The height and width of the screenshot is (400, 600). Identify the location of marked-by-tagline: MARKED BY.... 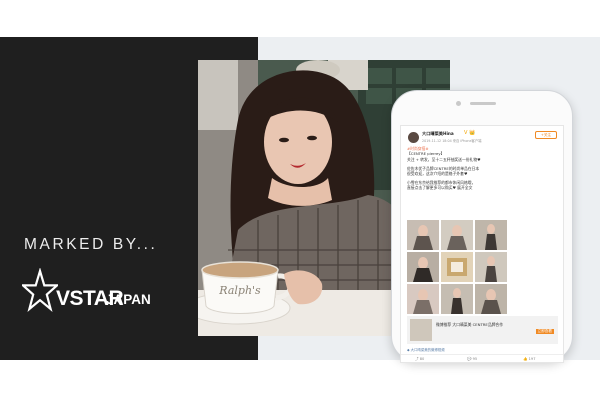
(91, 244).